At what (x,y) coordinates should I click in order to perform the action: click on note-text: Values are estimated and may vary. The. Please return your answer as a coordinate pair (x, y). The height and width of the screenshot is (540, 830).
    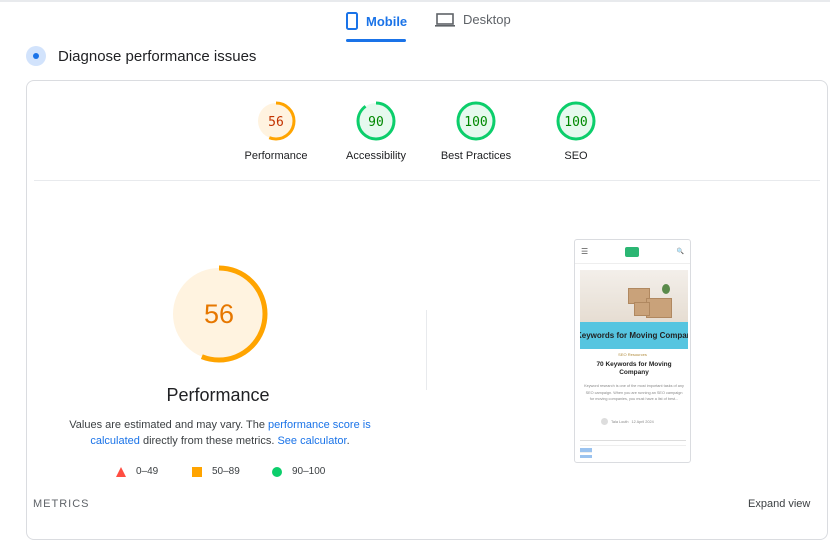
    Looking at the image, I should click on (168, 425).